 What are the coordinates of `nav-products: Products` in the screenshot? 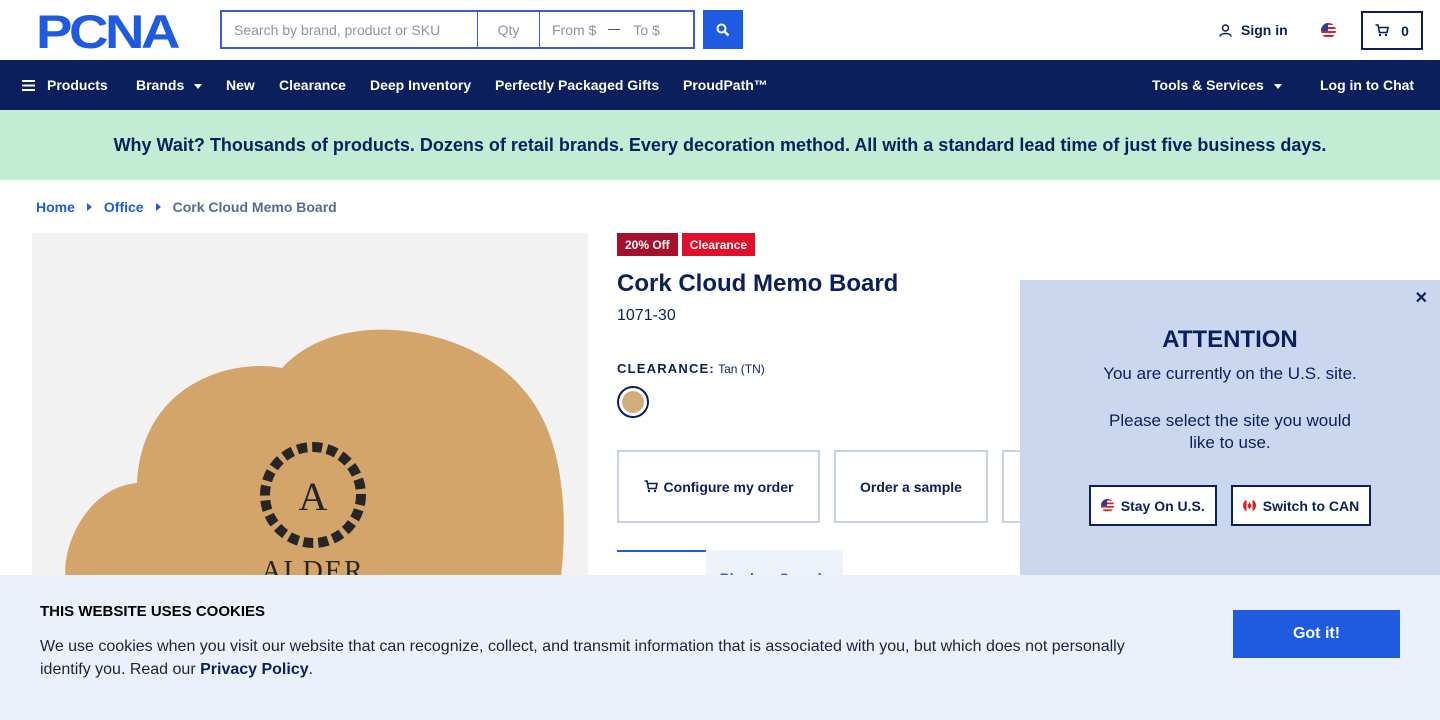 It's located at (65, 85).